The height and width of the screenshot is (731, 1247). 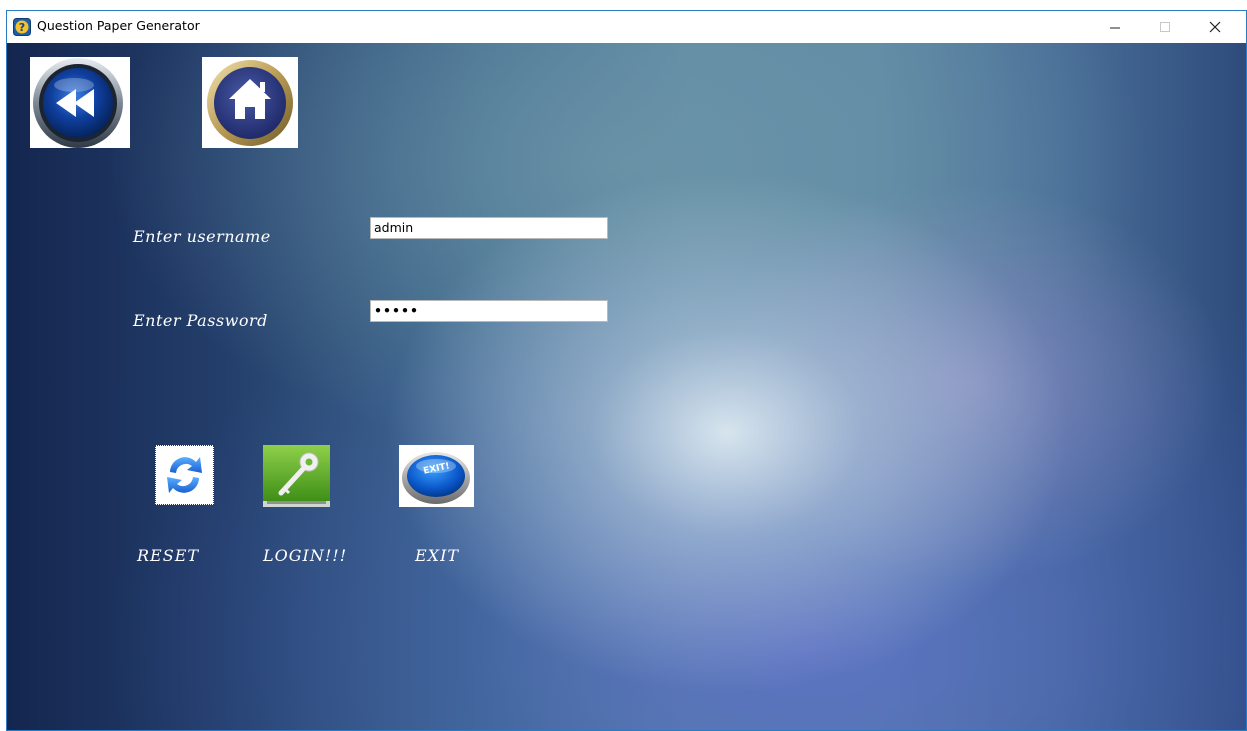 What do you see at coordinates (437, 555) in the screenshot?
I see `exit-label: EXIT` at bounding box center [437, 555].